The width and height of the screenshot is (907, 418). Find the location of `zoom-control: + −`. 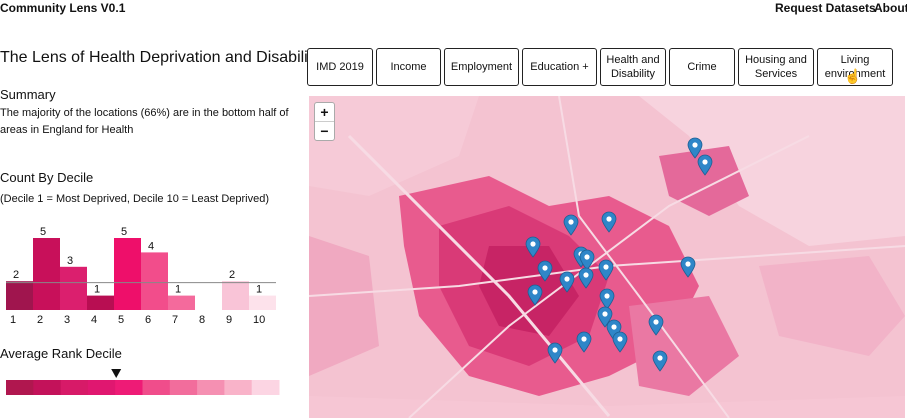

zoom-control: + − is located at coordinates (324, 121).